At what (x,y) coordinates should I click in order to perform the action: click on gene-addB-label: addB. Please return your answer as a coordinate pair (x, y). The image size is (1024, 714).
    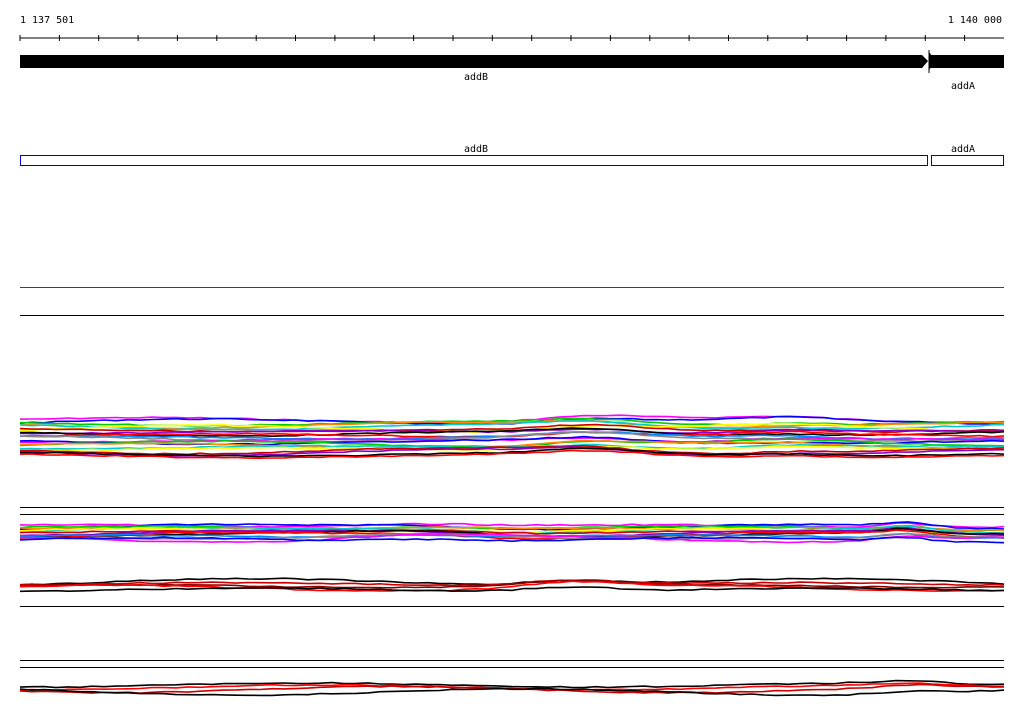
    Looking at the image, I should click on (476, 77).